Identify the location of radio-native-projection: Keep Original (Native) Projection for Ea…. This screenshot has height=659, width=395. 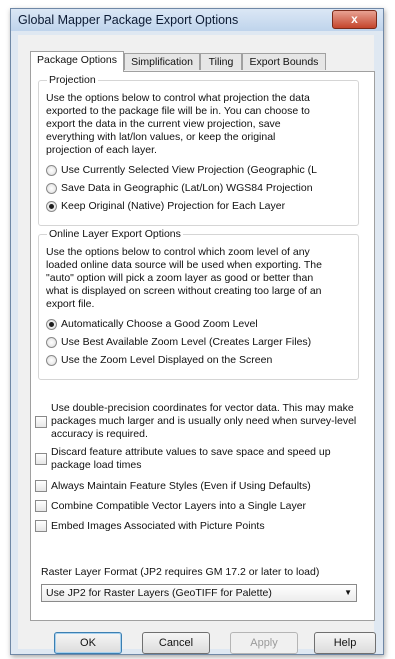
(165, 206).